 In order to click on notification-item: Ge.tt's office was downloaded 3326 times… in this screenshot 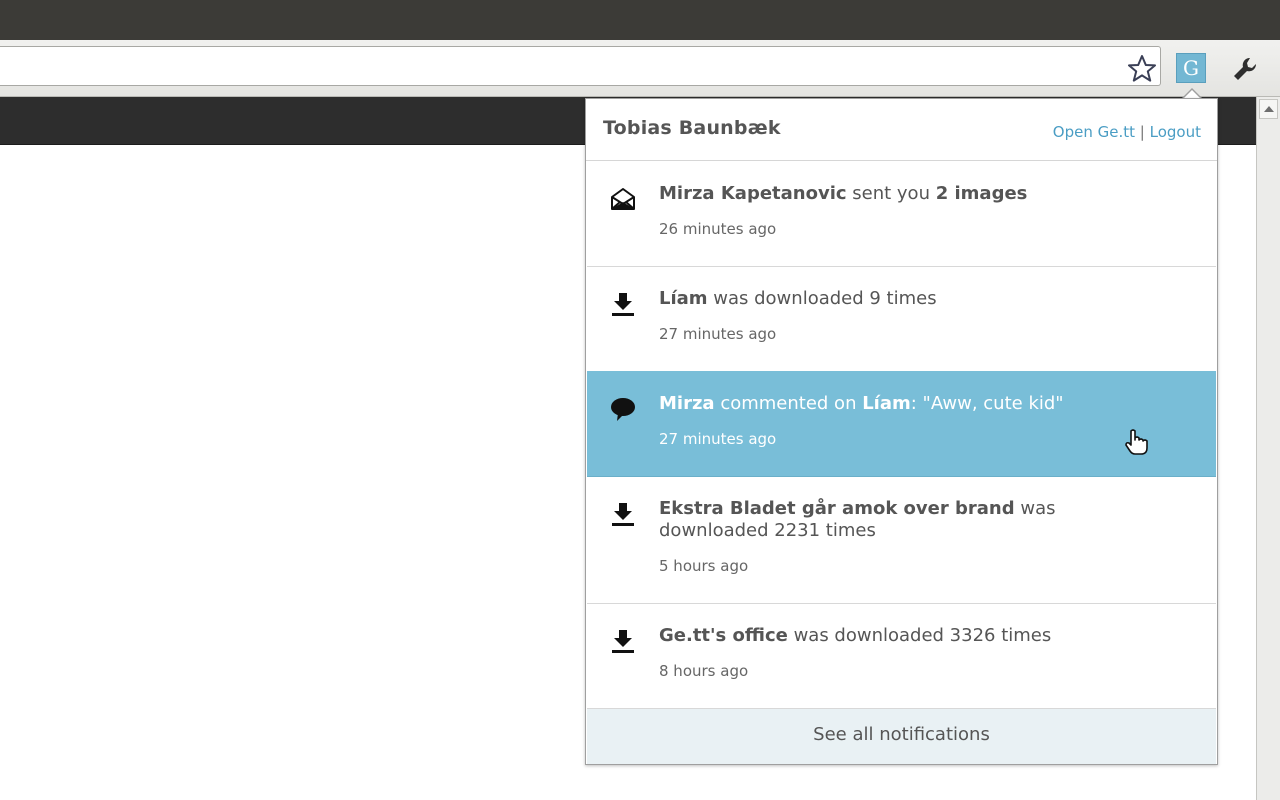, I will do `click(901, 656)`.